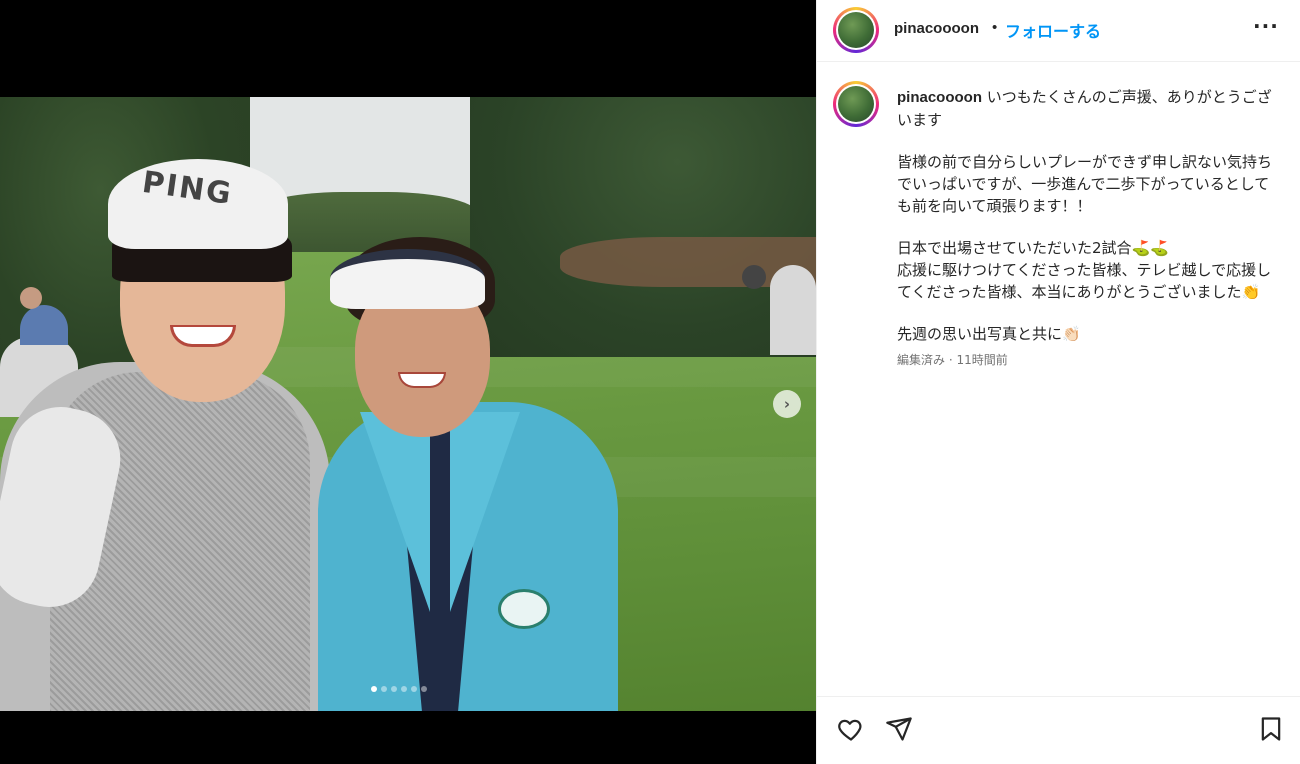  I want to click on heart-icon, so click(851, 729).